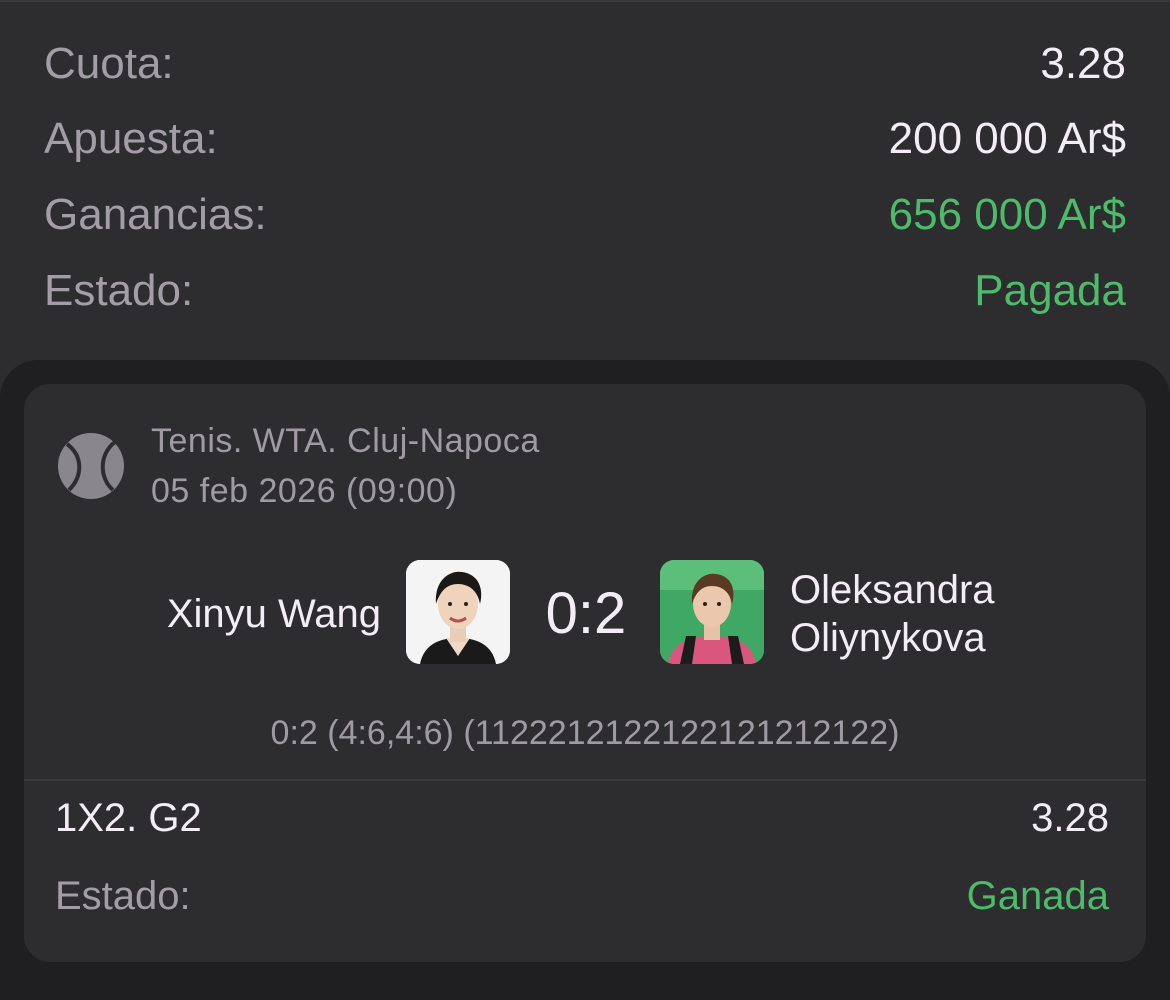  Describe the element at coordinates (119, 290) in the screenshot. I see `status-label: Estado:` at that location.